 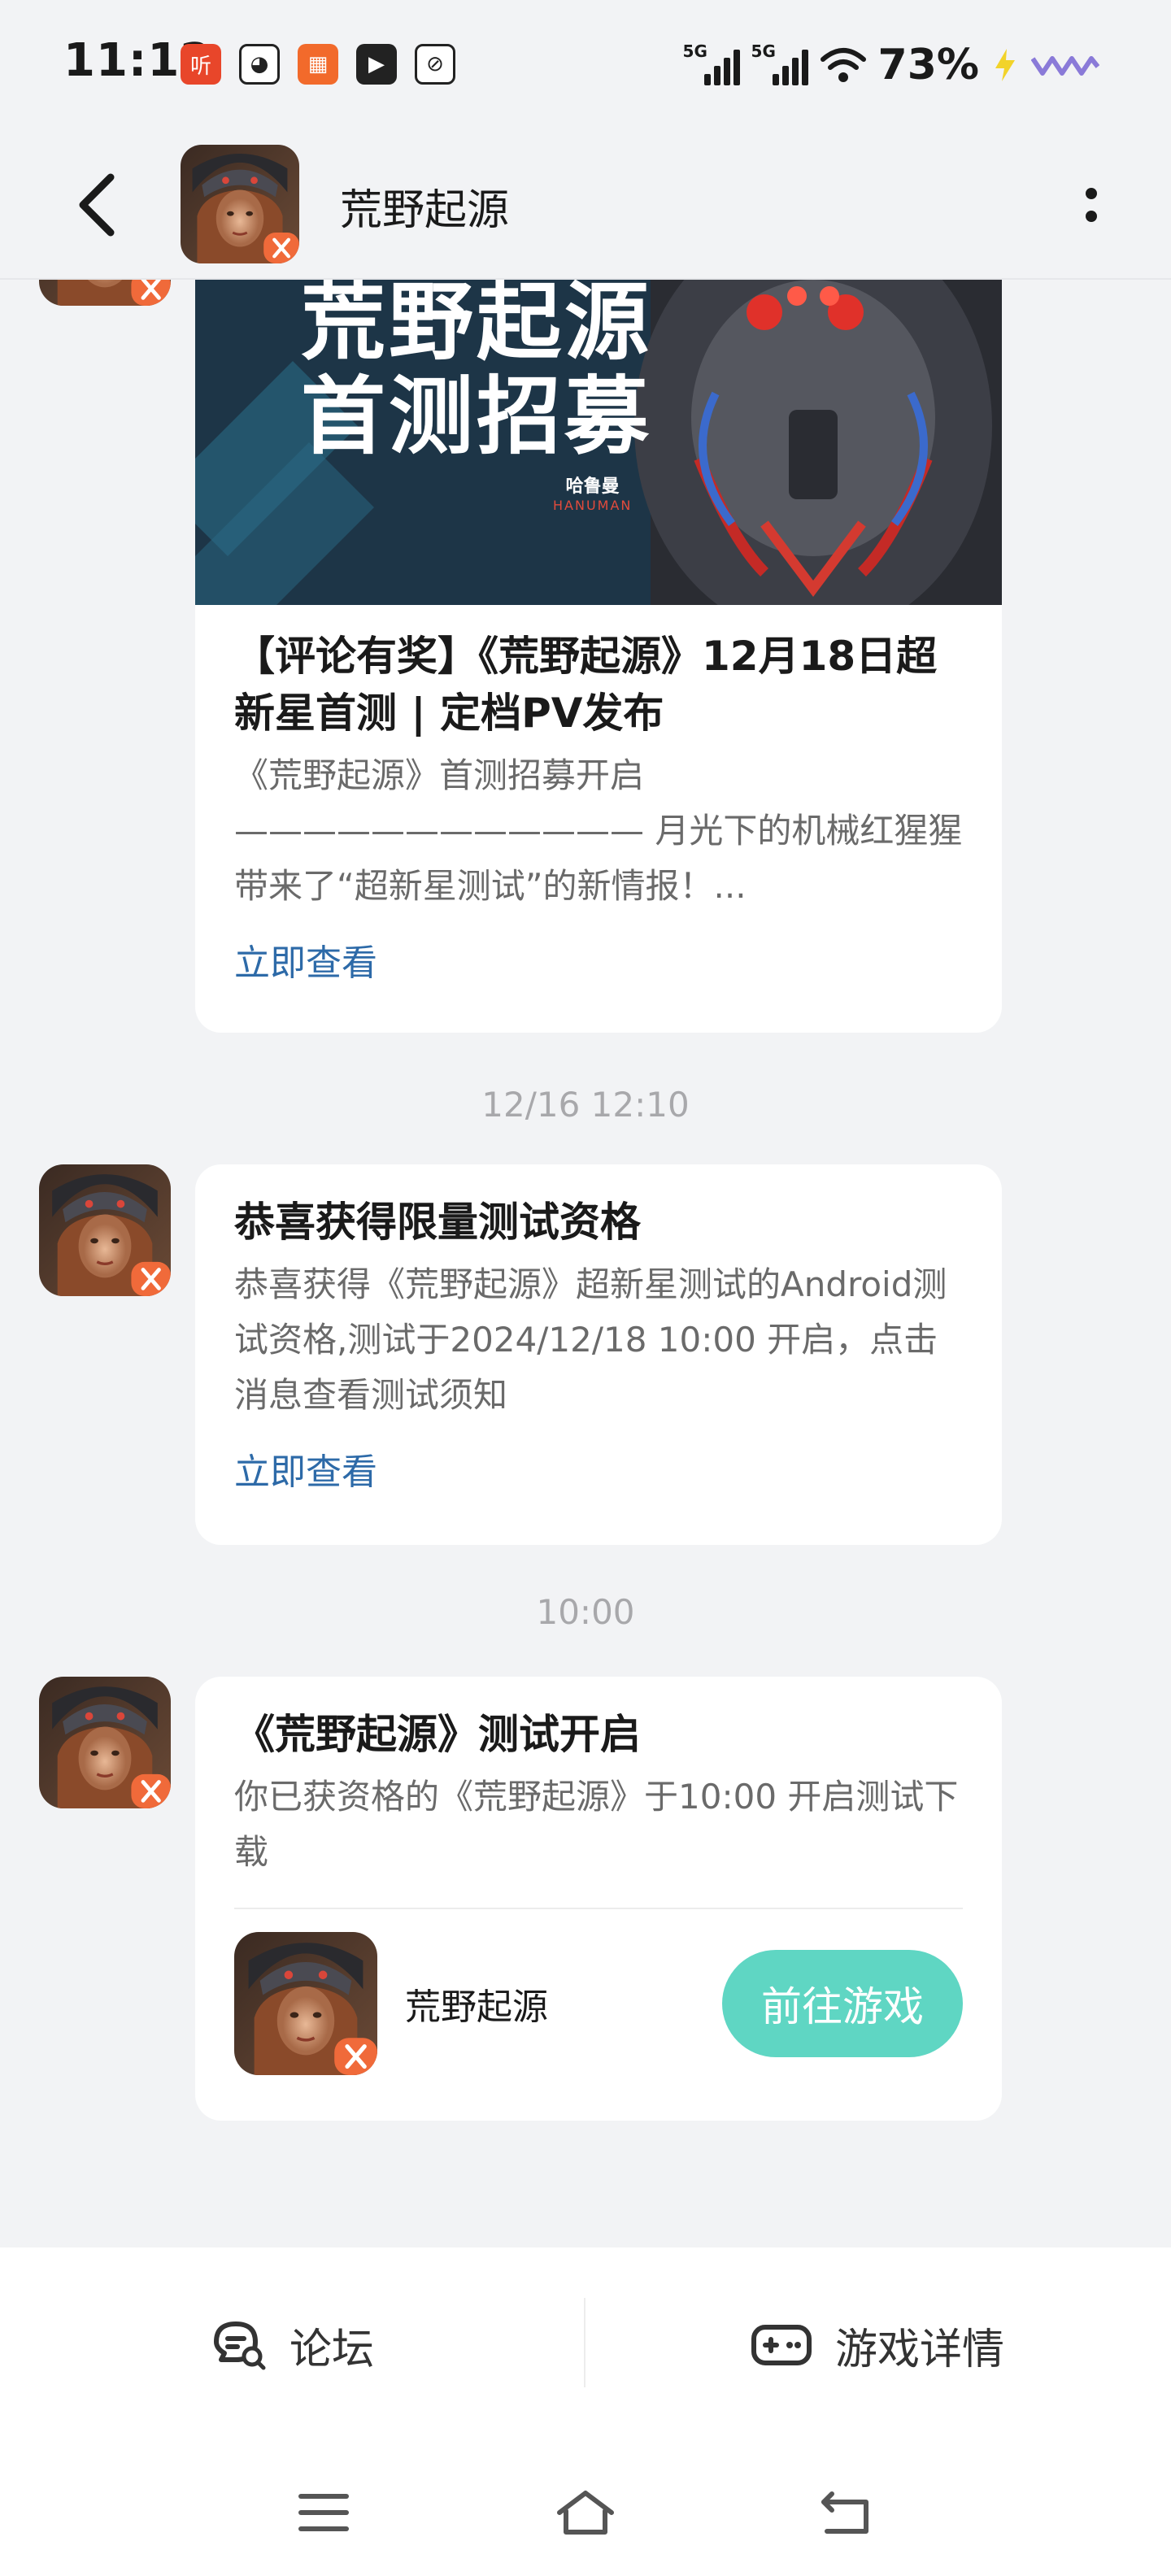 I want to click on game-name: 荒野起源, so click(x=477, y=2007).